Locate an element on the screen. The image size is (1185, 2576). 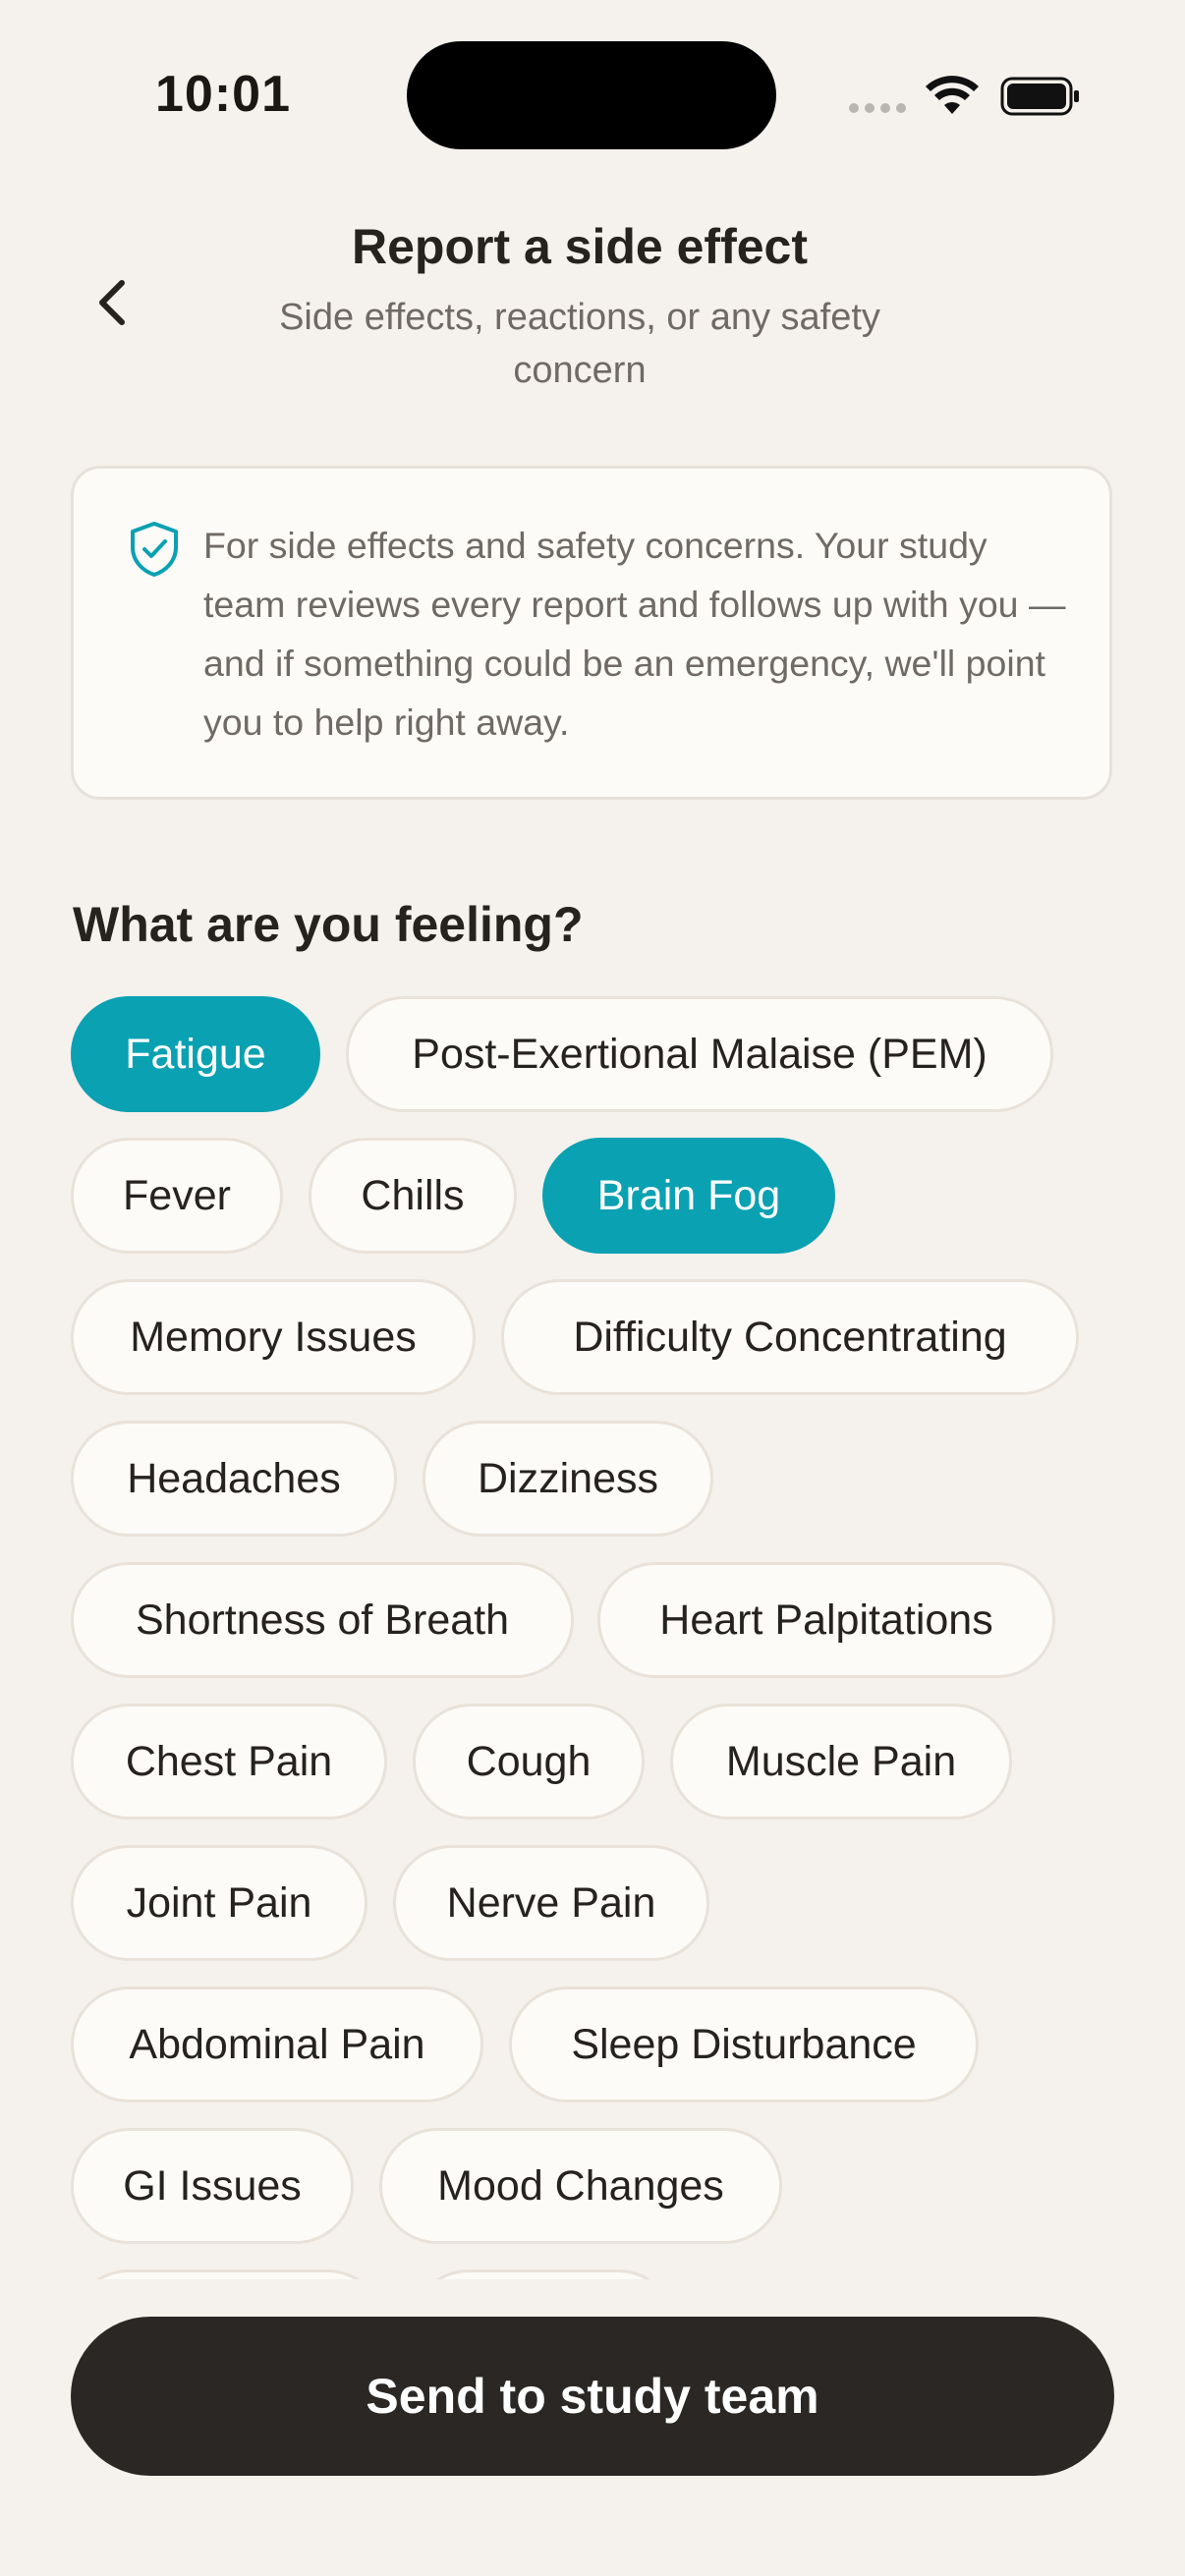
symptom-chip: Abdominal Pain is located at coordinates (277, 2044).